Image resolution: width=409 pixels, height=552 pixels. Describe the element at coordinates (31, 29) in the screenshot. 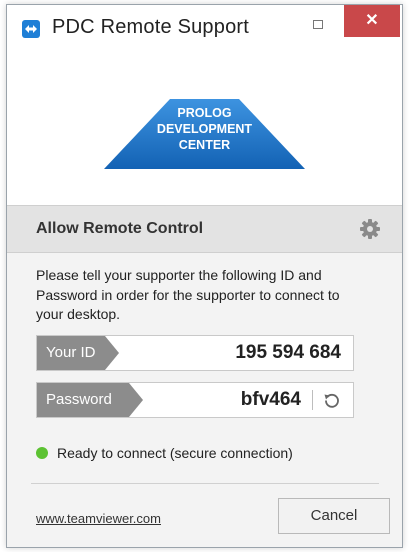

I see `app-icon` at that location.